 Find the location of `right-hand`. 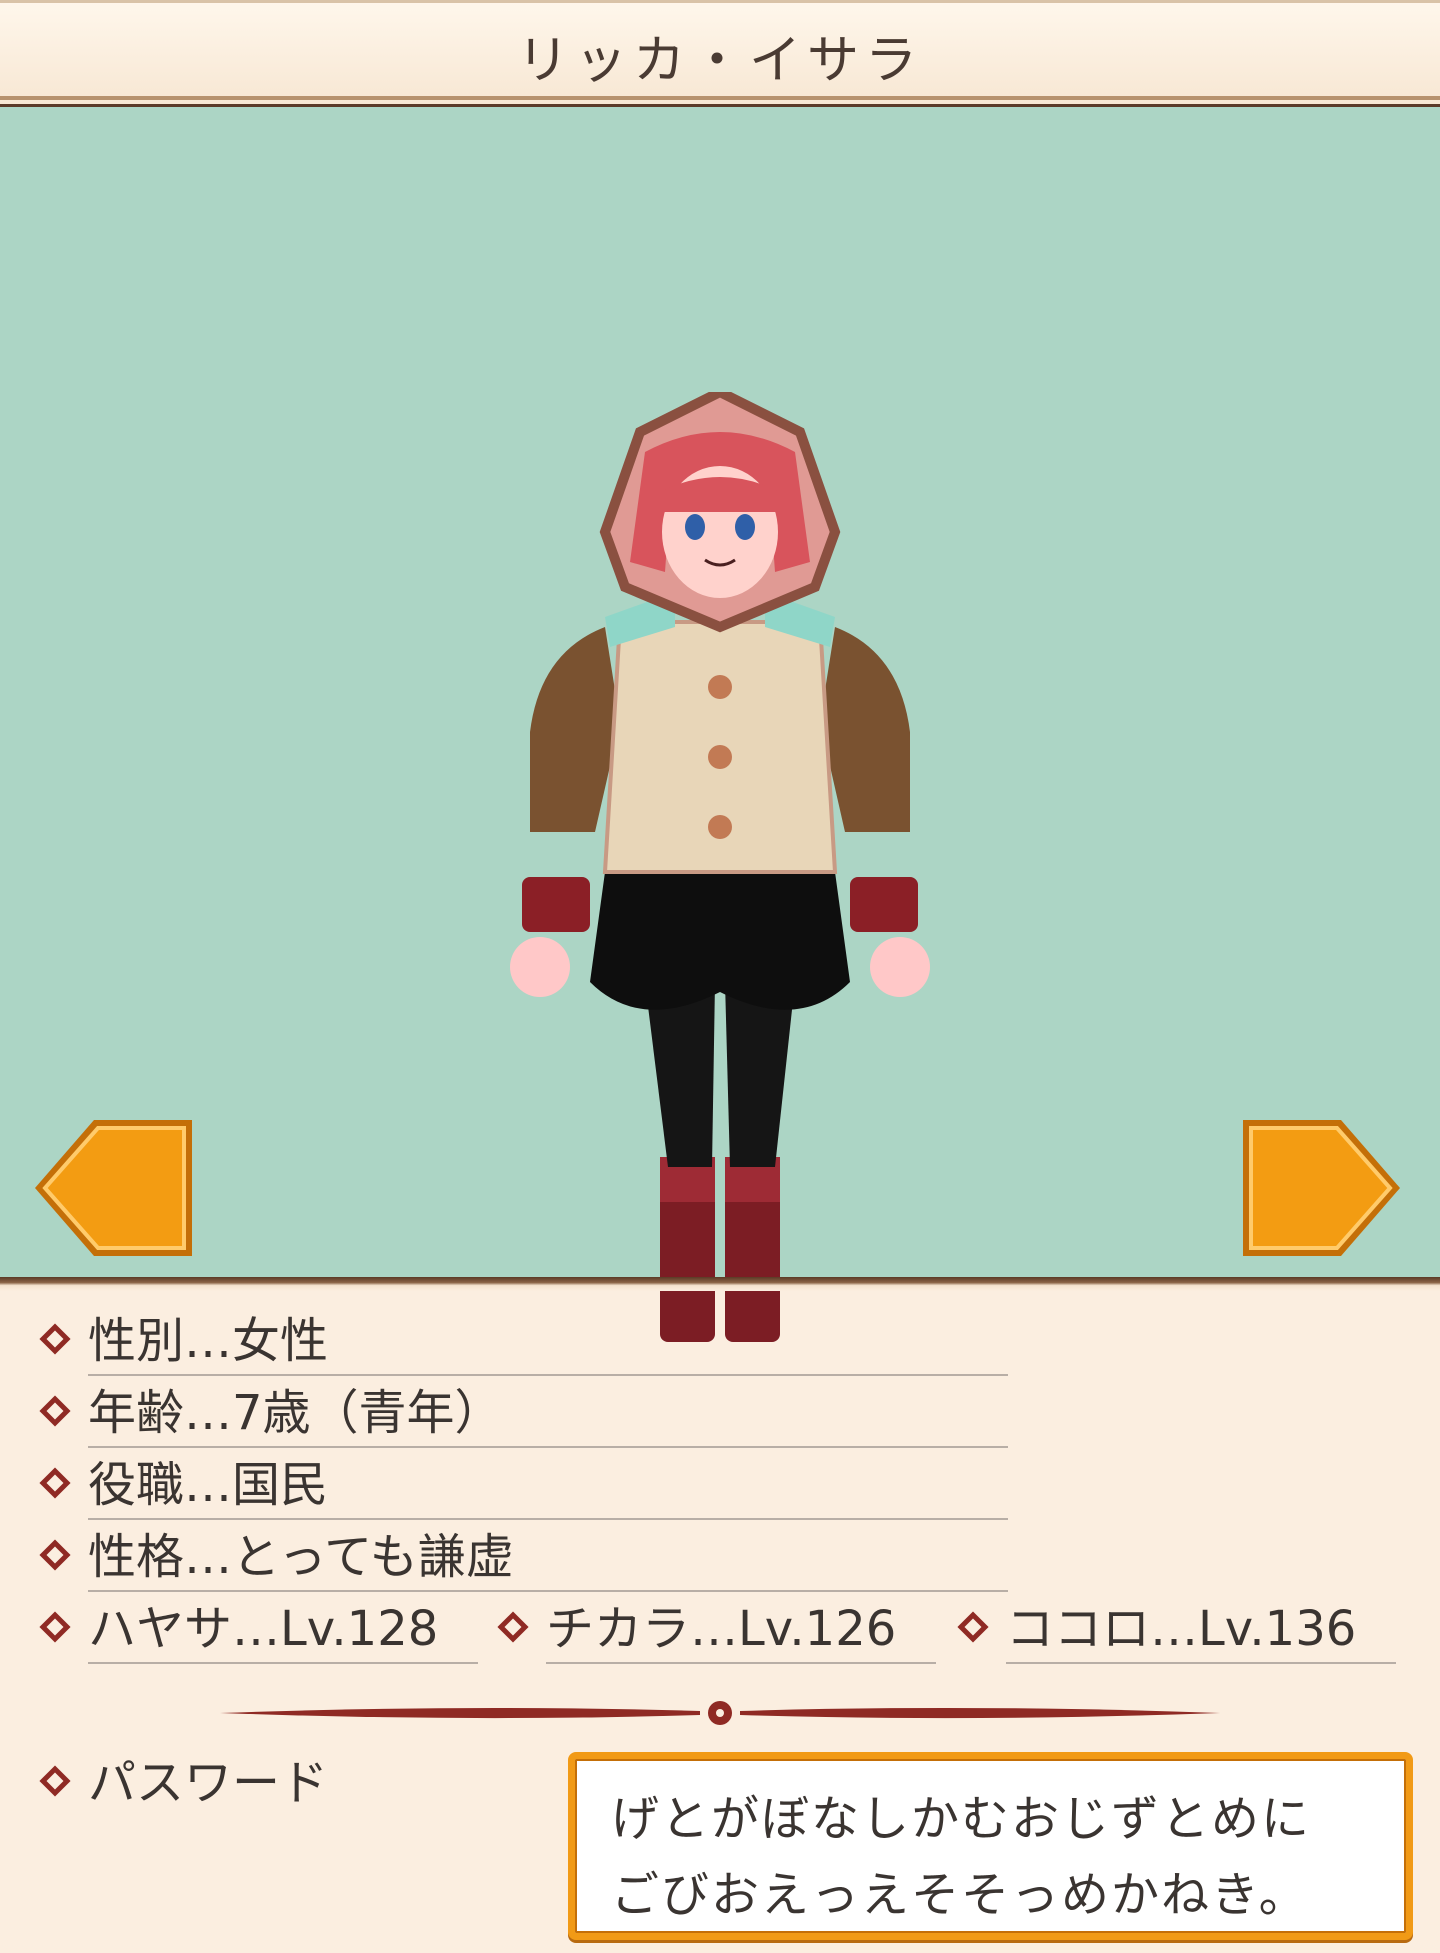

right-hand is located at coordinates (900, 967).